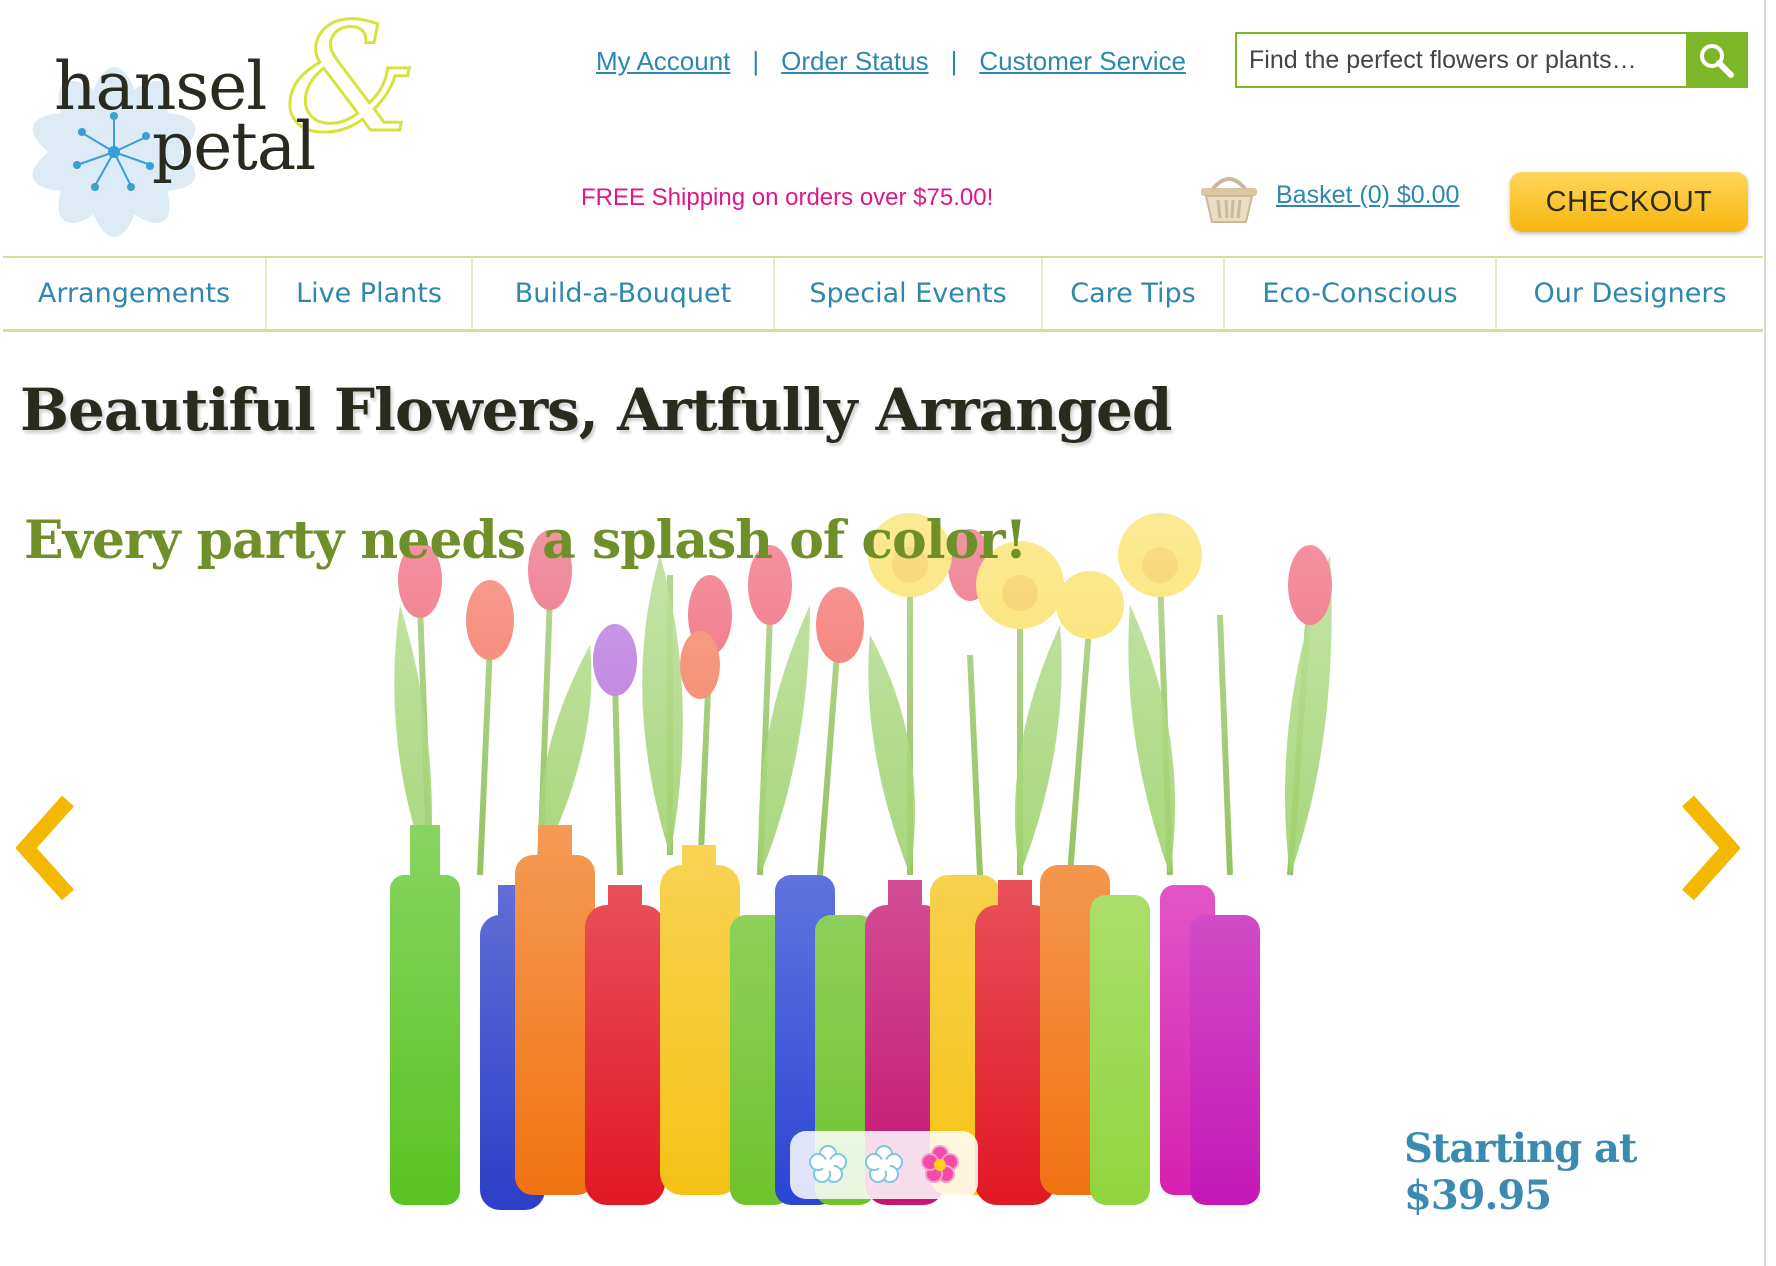 The height and width of the screenshot is (1266, 1776). Describe the element at coordinates (596, 410) in the screenshot. I see `page-title: Beautiful Flowers, Artfully Arranged` at that location.